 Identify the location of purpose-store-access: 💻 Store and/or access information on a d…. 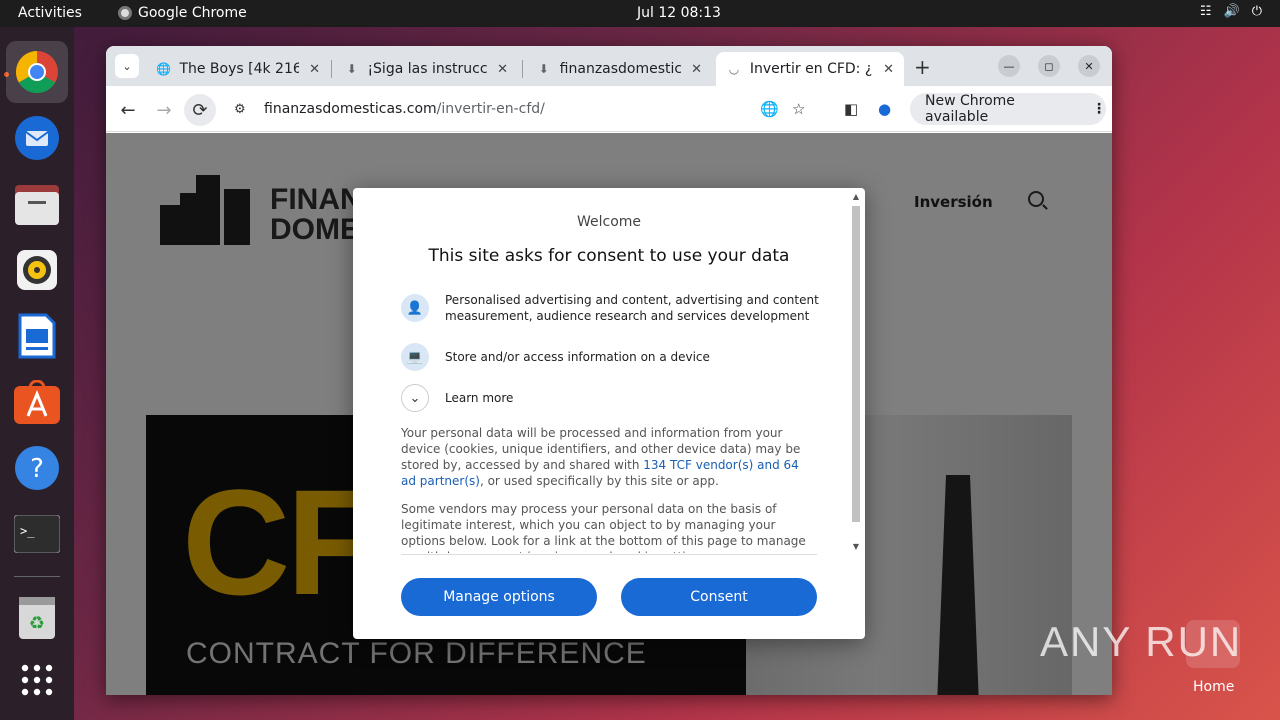
(611, 357).